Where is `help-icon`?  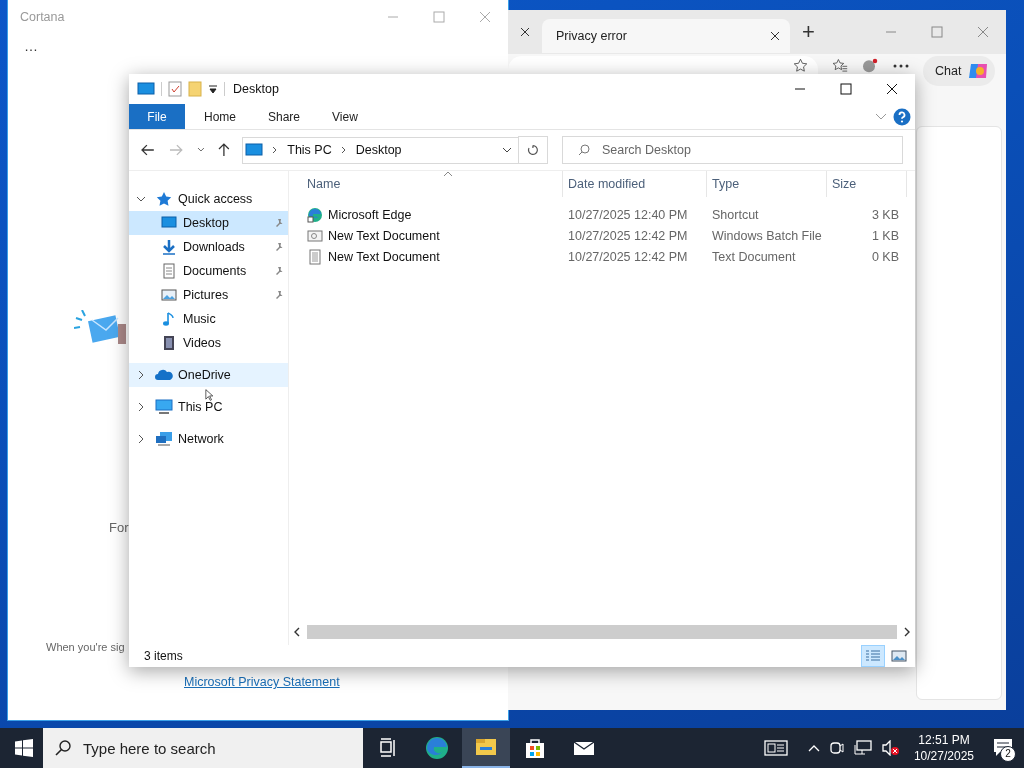
help-icon is located at coordinates (902, 116).